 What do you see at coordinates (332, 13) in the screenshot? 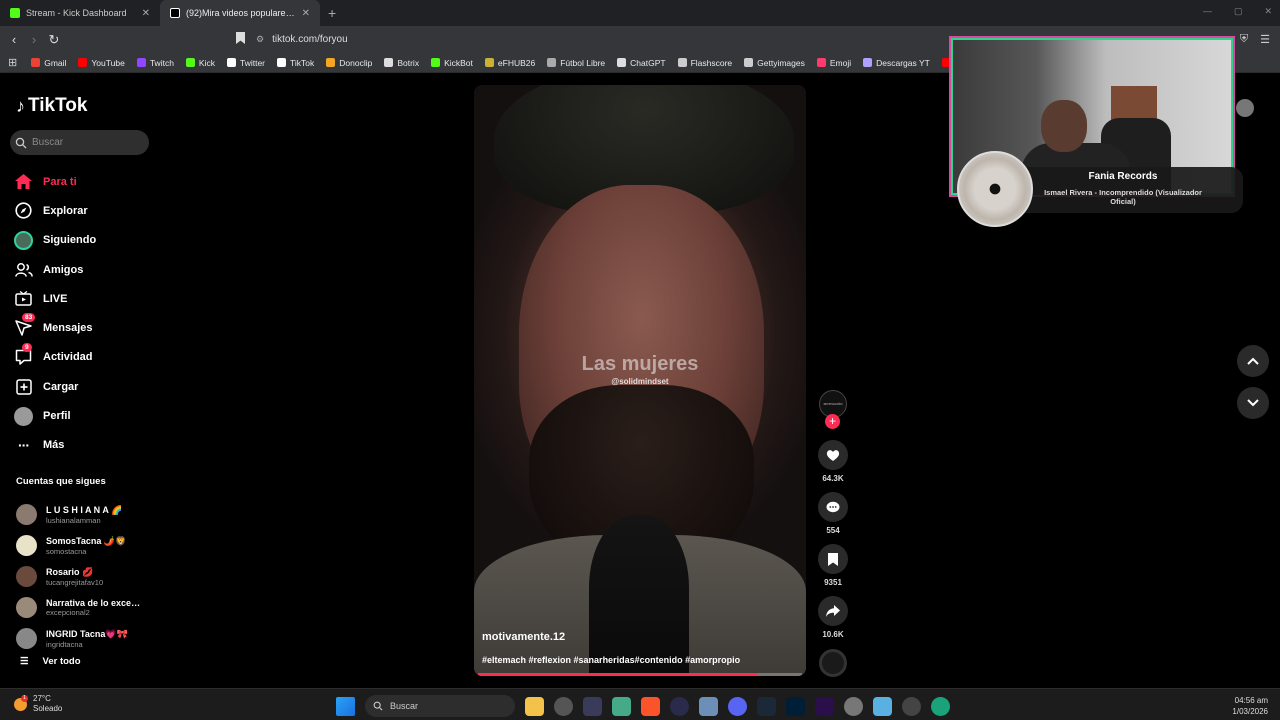
I see `new-tab-button: +` at bounding box center [332, 13].